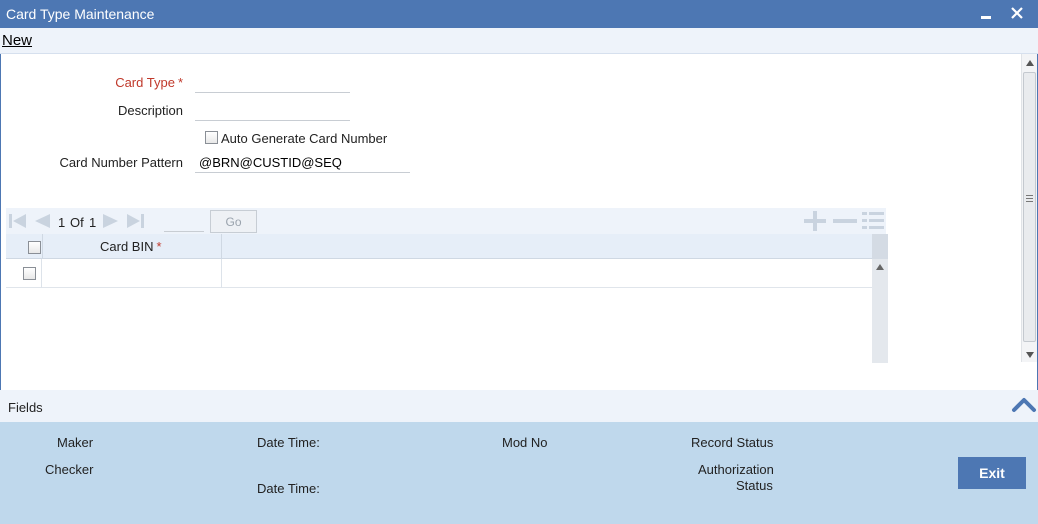  Describe the element at coordinates (131, 272) in the screenshot. I see `card-bin-input` at that location.